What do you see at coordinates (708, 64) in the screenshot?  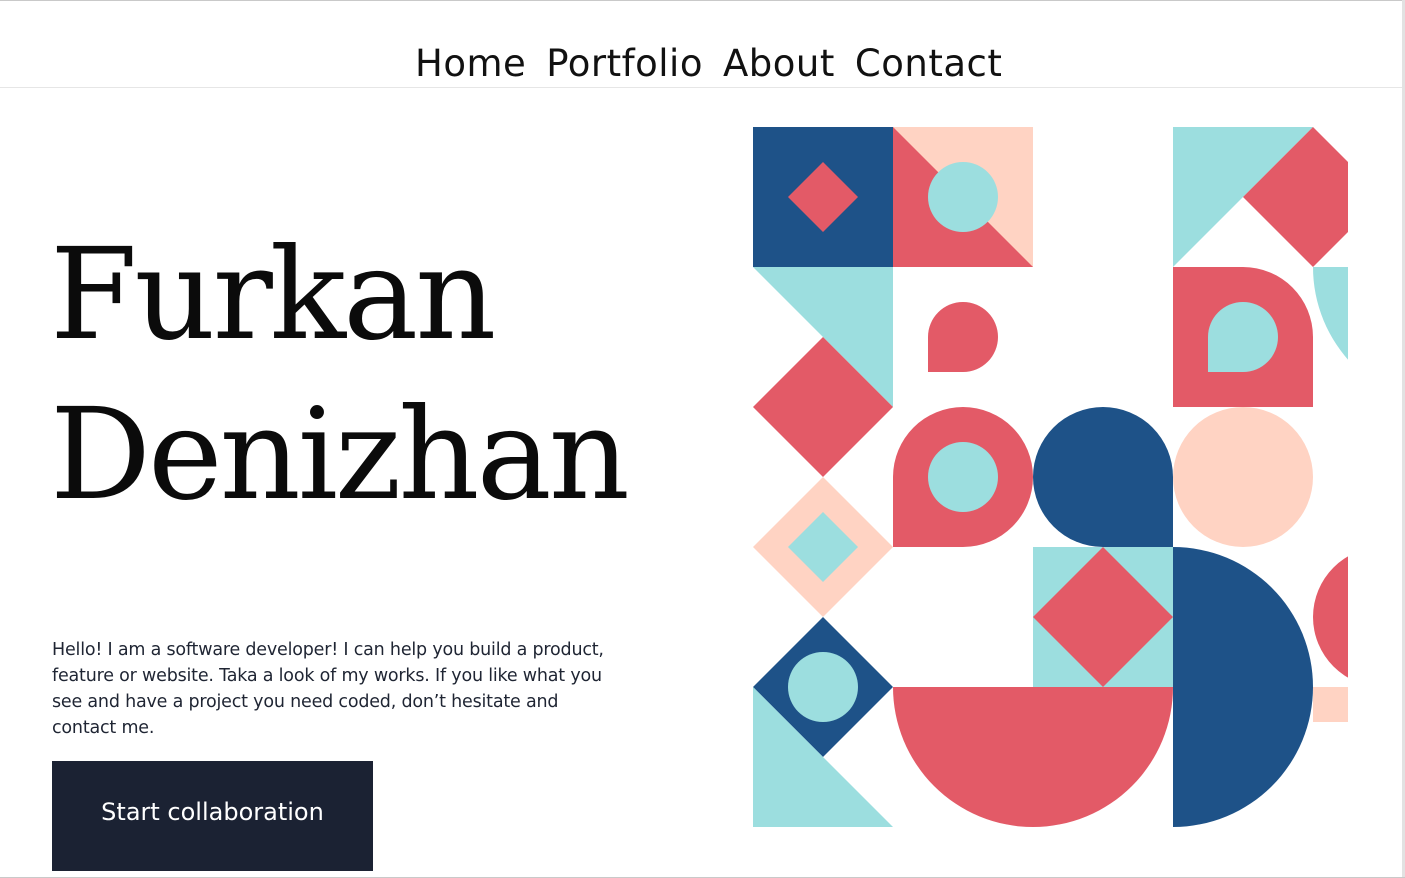 I see `nav-links: Home Portfolio About Contact` at bounding box center [708, 64].